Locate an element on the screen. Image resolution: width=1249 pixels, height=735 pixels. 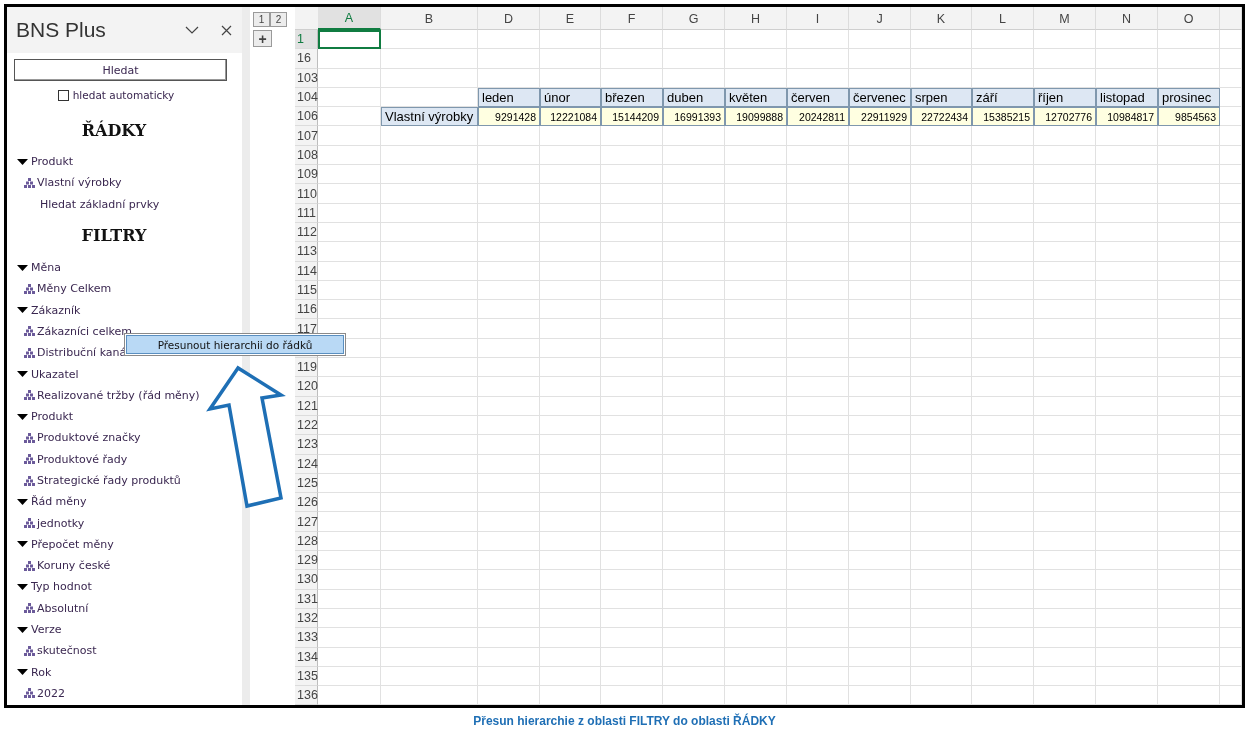
month-header-cell: leden is located at coordinates (509, 97).